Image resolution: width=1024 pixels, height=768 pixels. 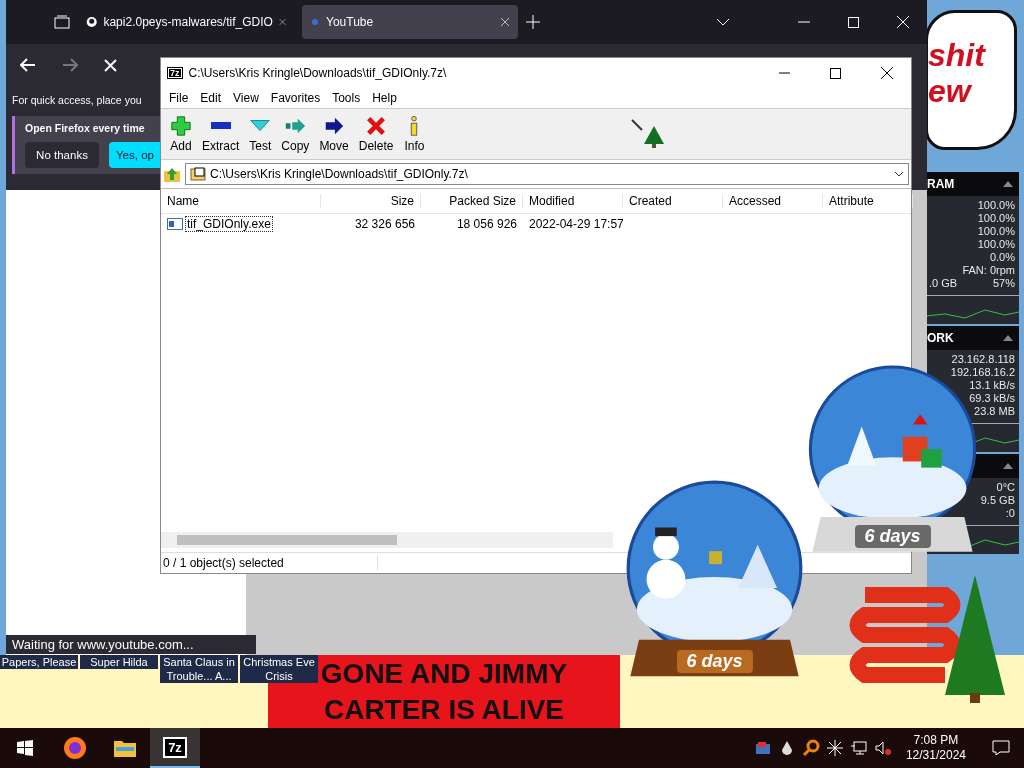 What do you see at coordinates (1001, 748) in the screenshot?
I see `notification-icon` at bounding box center [1001, 748].